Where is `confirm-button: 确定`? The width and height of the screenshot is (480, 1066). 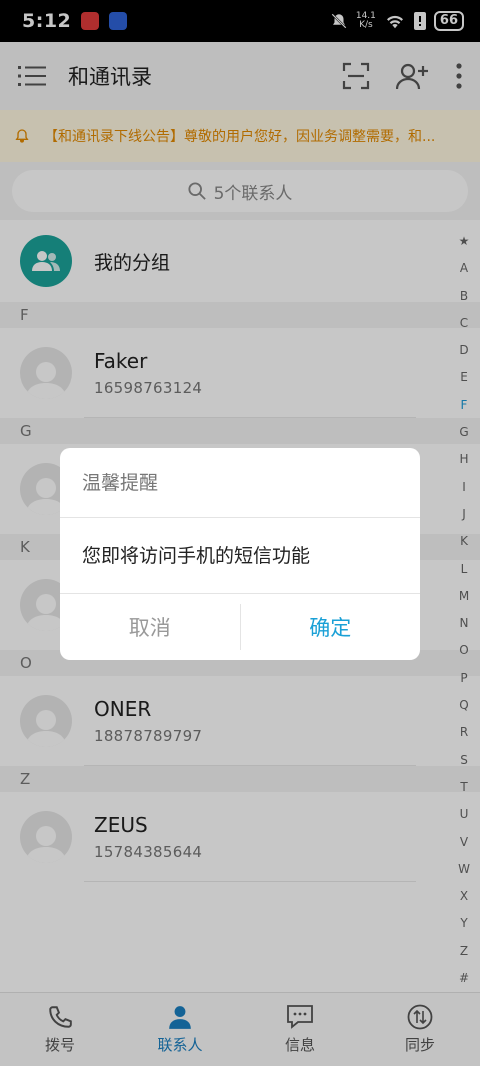
confirm-button: 确定 is located at coordinates (331, 627).